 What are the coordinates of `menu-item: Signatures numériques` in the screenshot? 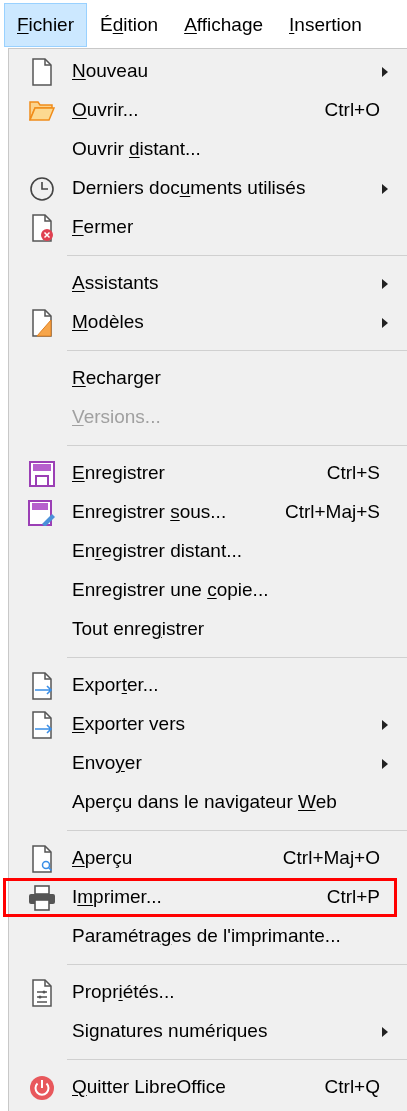 It's located at (200, 1031).